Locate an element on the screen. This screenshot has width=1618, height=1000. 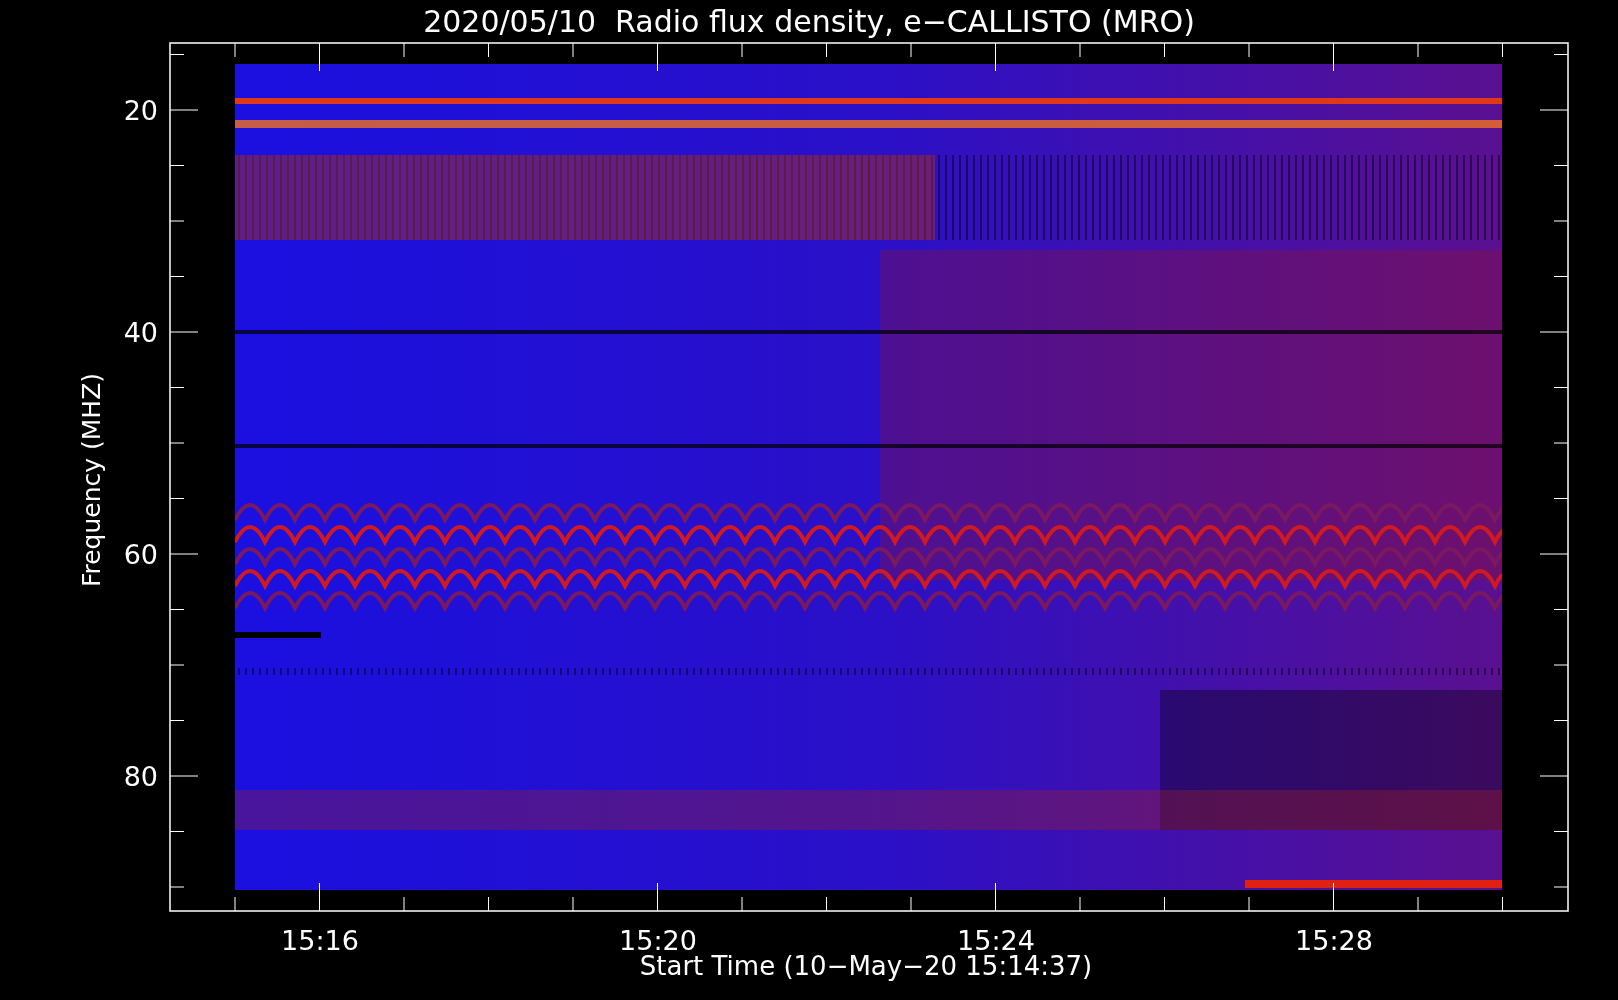
x-tick-label: 15:16 is located at coordinates (320, 940).